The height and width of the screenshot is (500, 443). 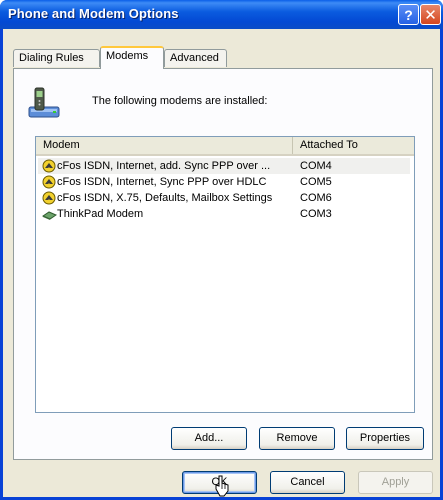 What do you see at coordinates (221, 14) in the screenshot?
I see `title-bar: Phone and Modem Options ? ✕` at bounding box center [221, 14].